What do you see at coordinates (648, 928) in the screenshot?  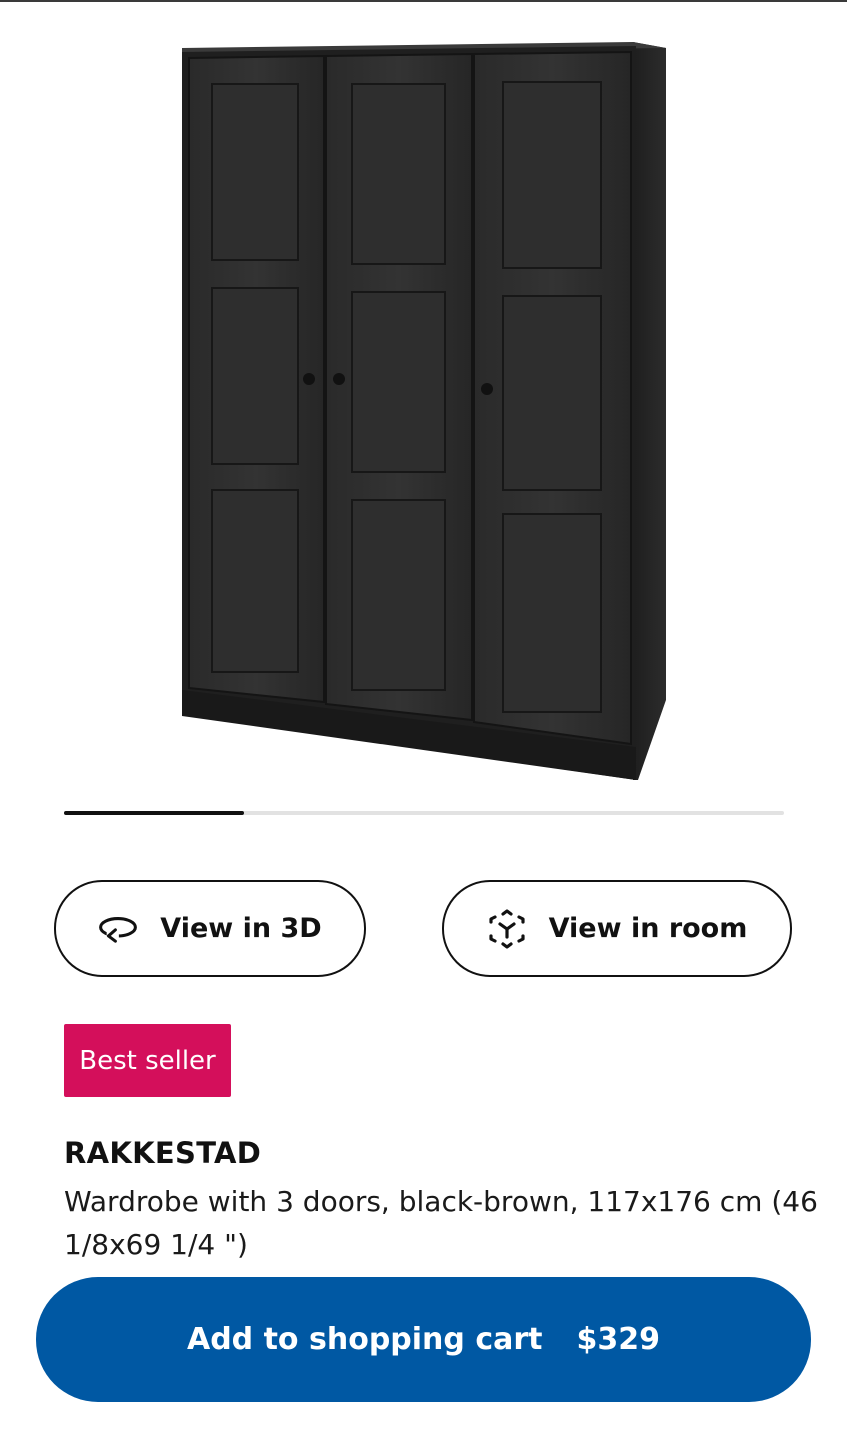 I see `view-in-room-label: View in room` at bounding box center [648, 928].